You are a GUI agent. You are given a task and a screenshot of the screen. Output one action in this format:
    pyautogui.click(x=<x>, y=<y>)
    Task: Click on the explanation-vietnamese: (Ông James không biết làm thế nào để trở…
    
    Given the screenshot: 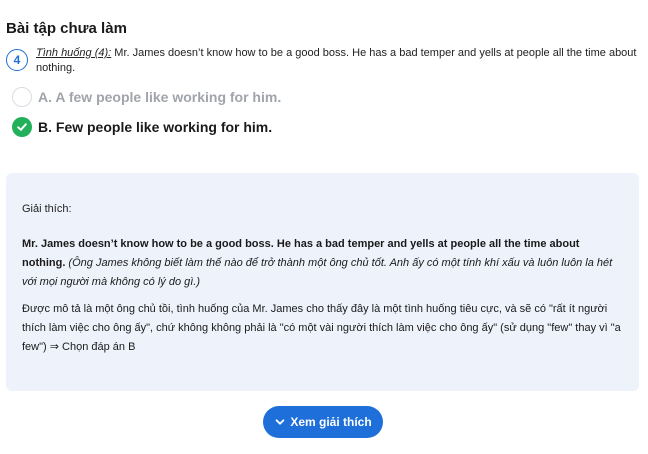 What is the action you would take?
    pyautogui.click(x=317, y=272)
    